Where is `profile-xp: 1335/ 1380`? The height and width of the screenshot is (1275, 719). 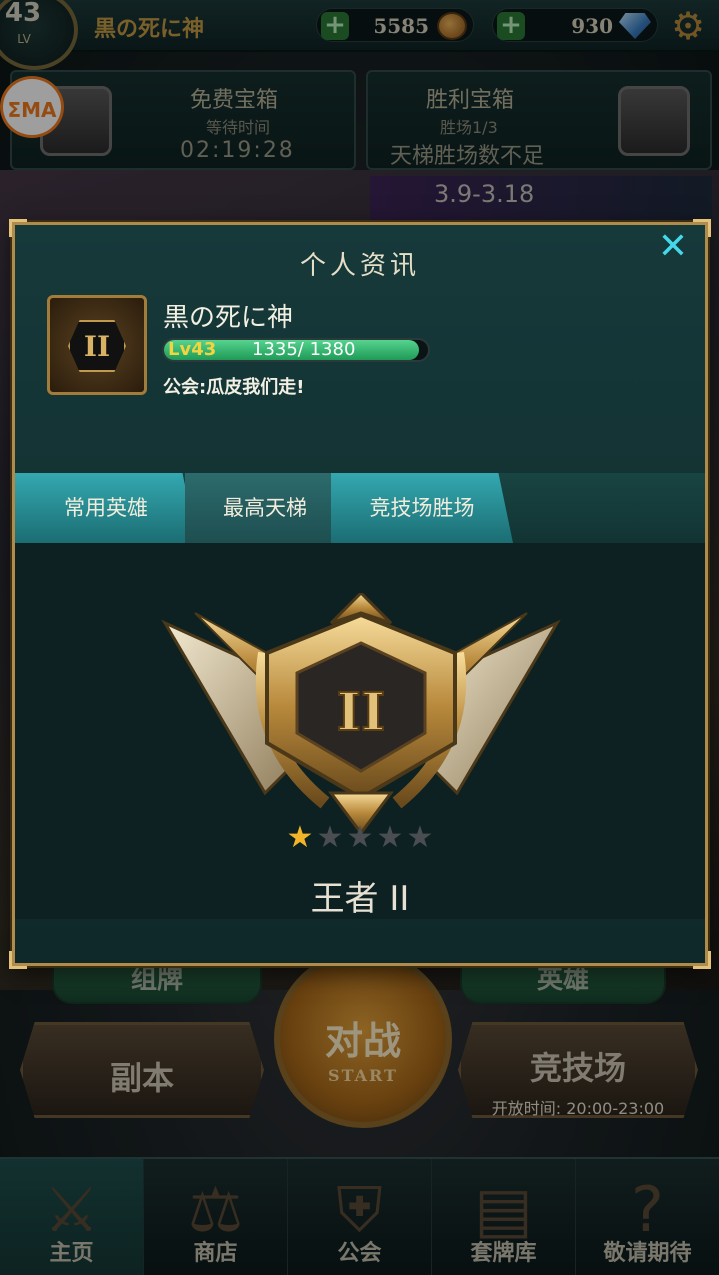 profile-xp: 1335/ 1380 is located at coordinates (304, 349).